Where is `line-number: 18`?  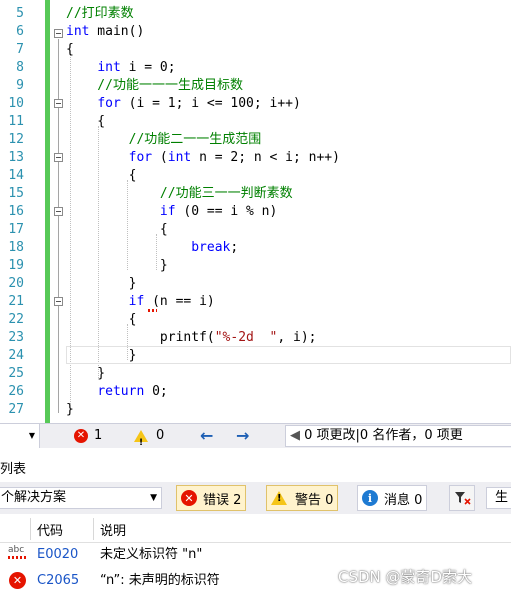 line-number: 18 is located at coordinates (16, 247).